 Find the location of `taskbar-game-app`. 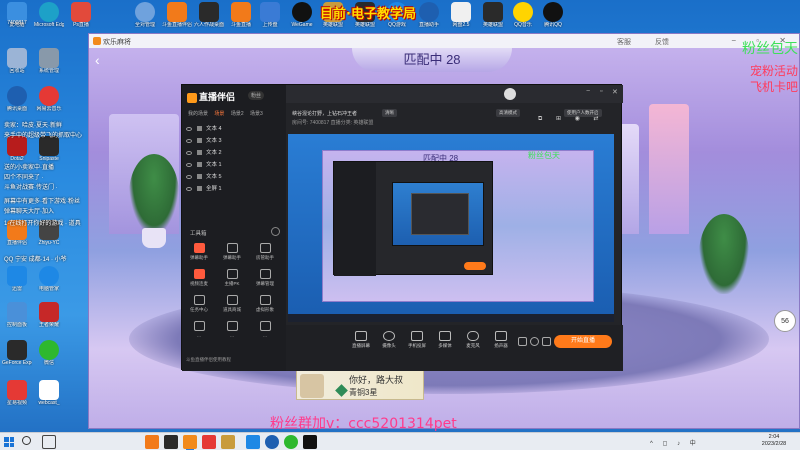

taskbar-game-app is located at coordinates (171, 442).